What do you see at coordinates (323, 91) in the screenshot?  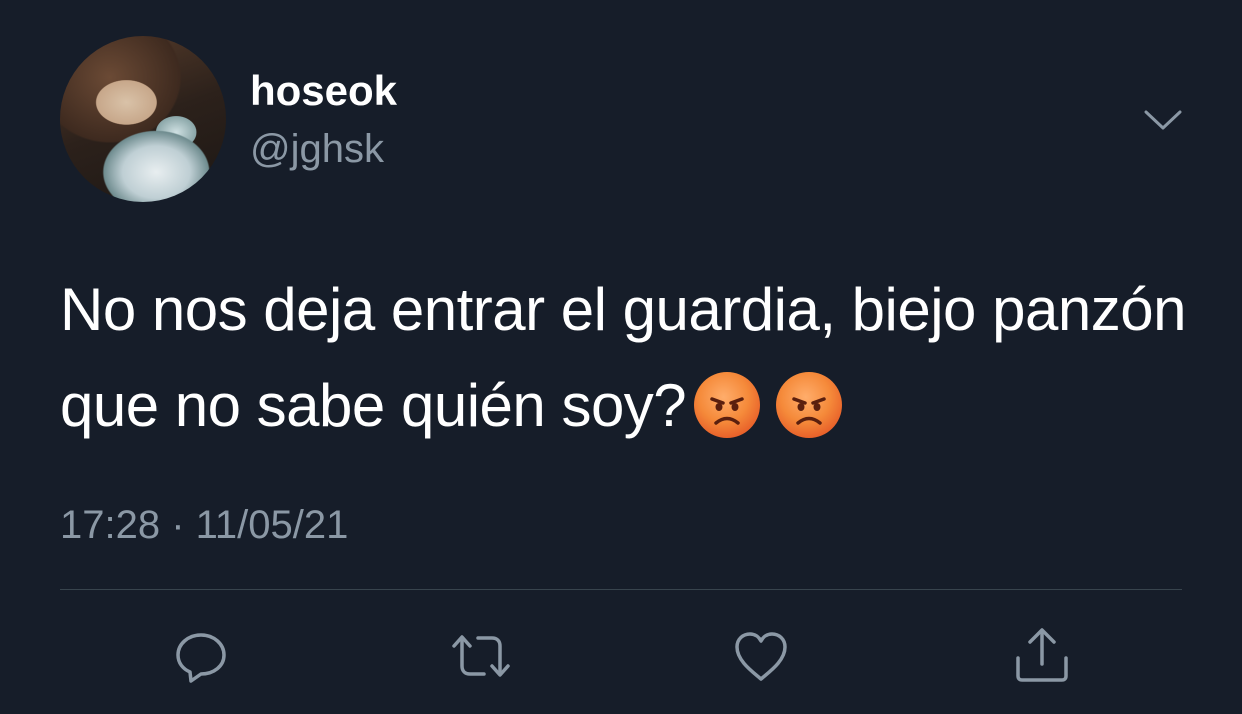 I see `display-name: hoseok` at bounding box center [323, 91].